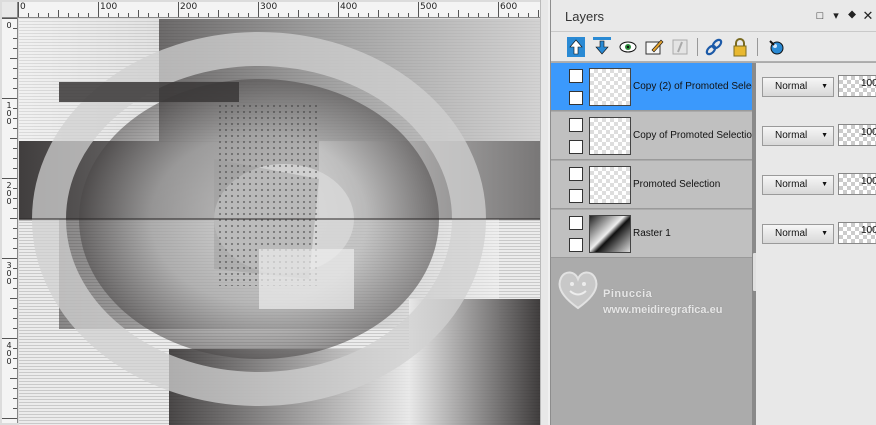 This screenshot has height=425, width=876. What do you see at coordinates (602, 47) in the screenshot?
I see `move-layer-down-icon` at bounding box center [602, 47].